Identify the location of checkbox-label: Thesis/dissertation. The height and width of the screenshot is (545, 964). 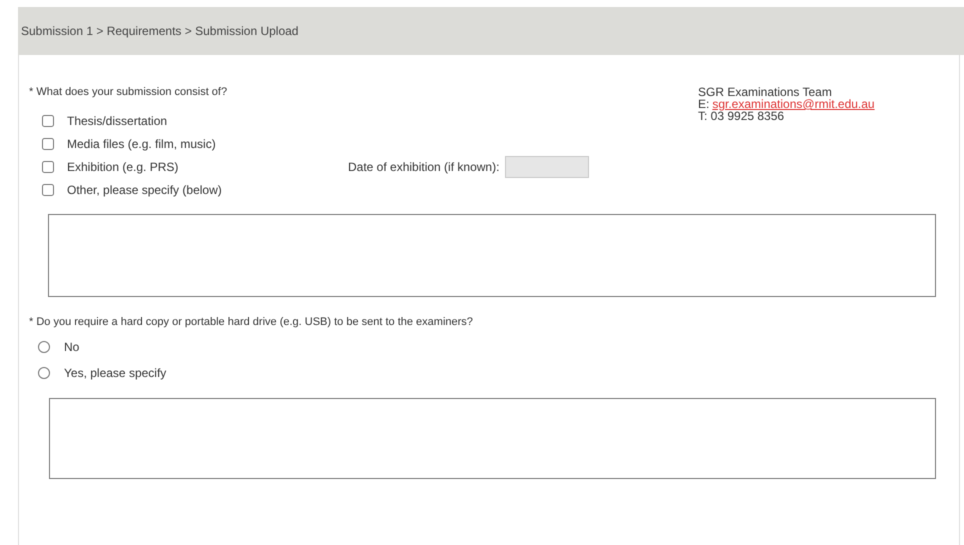
(117, 121).